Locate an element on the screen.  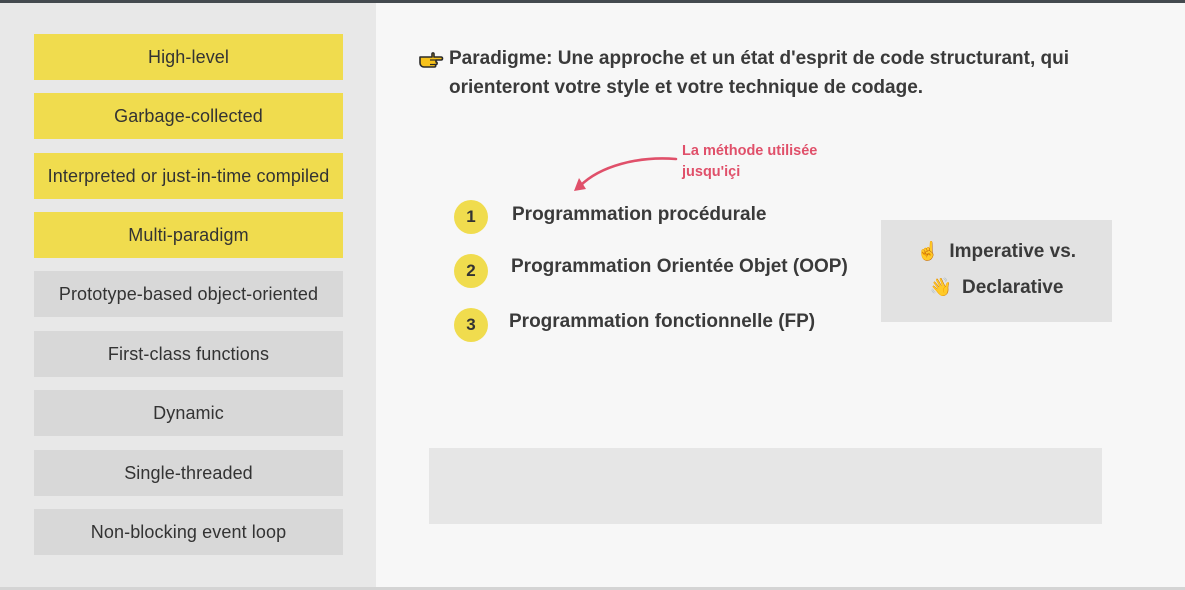
feature-pill-interpreted: Interpreted or just-in-time compiled is located at coordinates (188, 176).